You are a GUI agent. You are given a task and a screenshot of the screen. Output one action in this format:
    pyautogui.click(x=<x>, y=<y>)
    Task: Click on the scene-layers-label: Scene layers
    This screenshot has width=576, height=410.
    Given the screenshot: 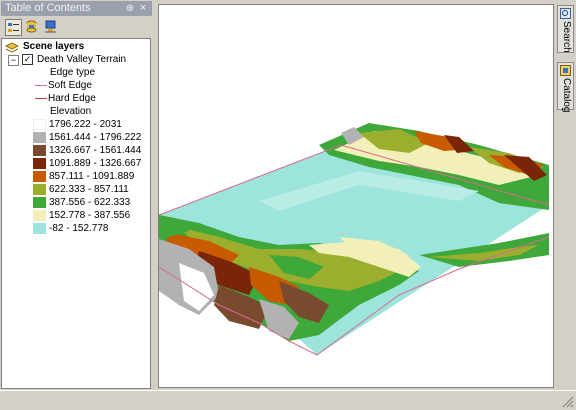 What is the action you would take?
    pyautogui.click(x=54, y=46)
    